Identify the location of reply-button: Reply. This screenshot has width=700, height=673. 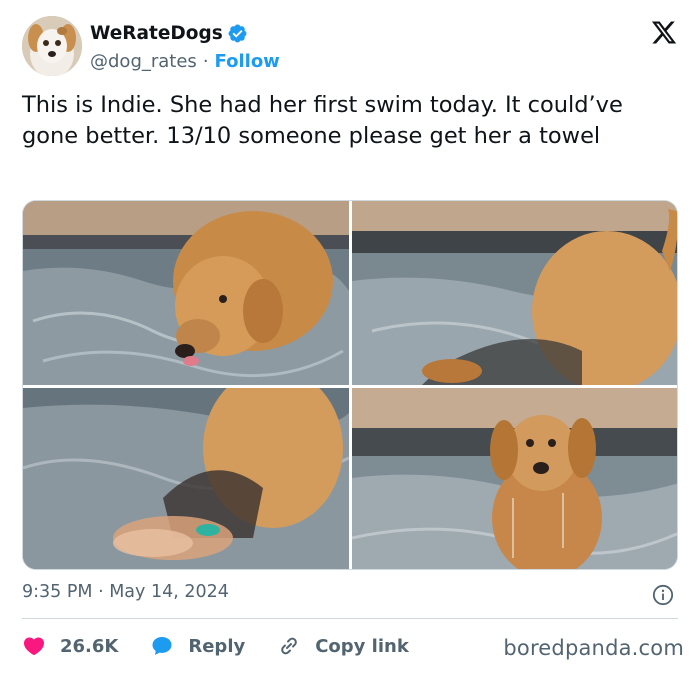
(197, 646).